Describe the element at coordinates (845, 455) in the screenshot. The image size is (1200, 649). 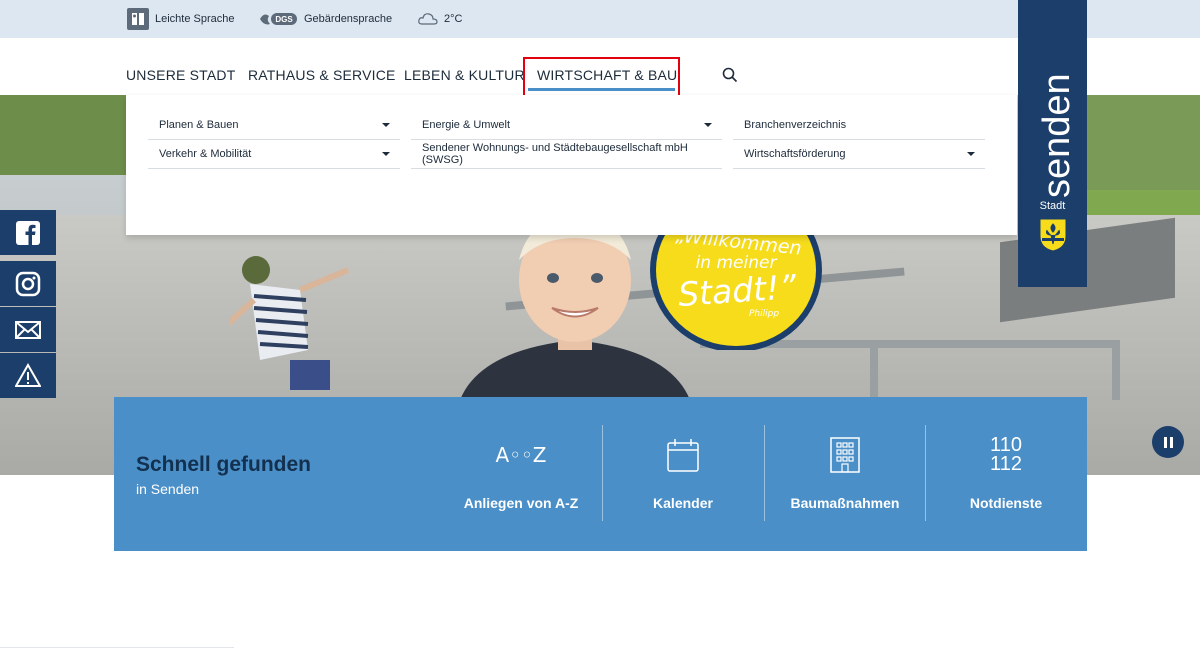
I see `building-icon` at that location.